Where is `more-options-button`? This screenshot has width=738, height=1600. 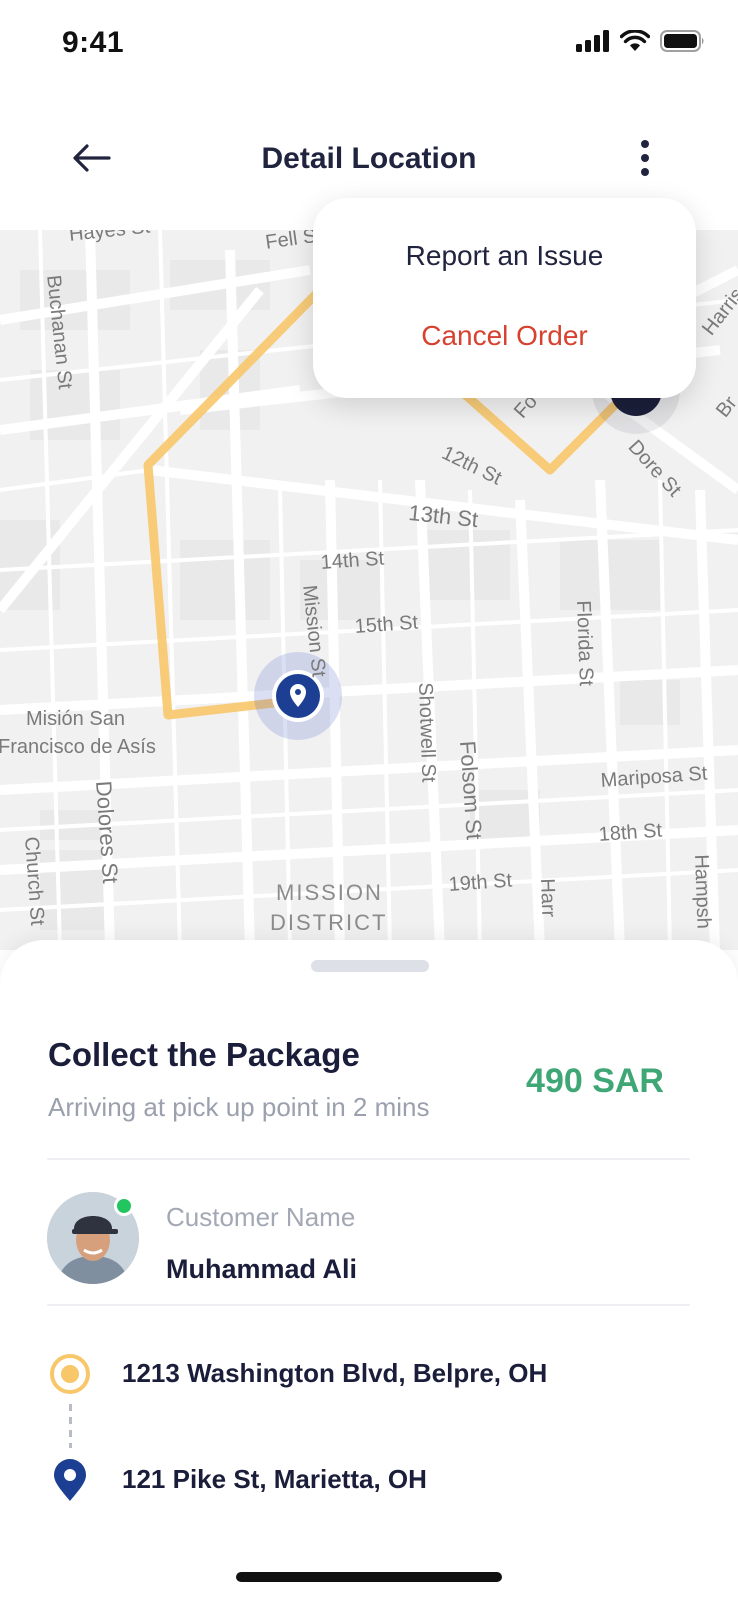 more-options-button is located at coordinates (645, 158).